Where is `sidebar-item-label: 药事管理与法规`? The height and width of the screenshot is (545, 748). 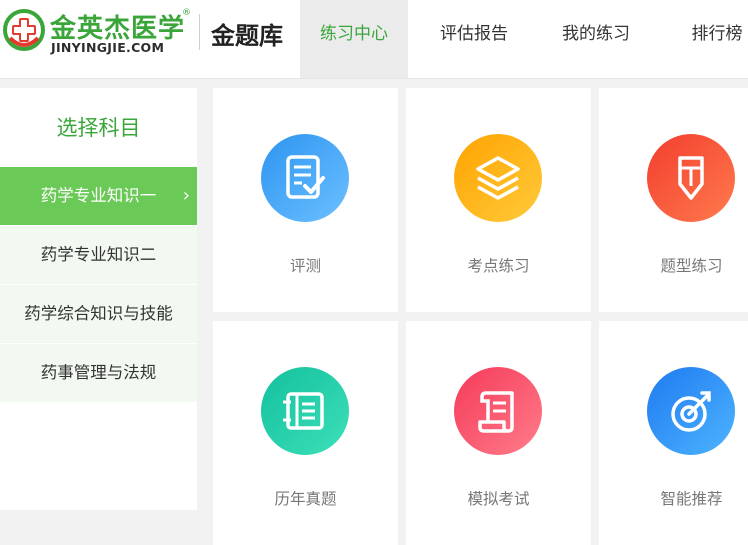 sidebar-item-label: 药事管理与法规 is located at coordinates (98, 372).